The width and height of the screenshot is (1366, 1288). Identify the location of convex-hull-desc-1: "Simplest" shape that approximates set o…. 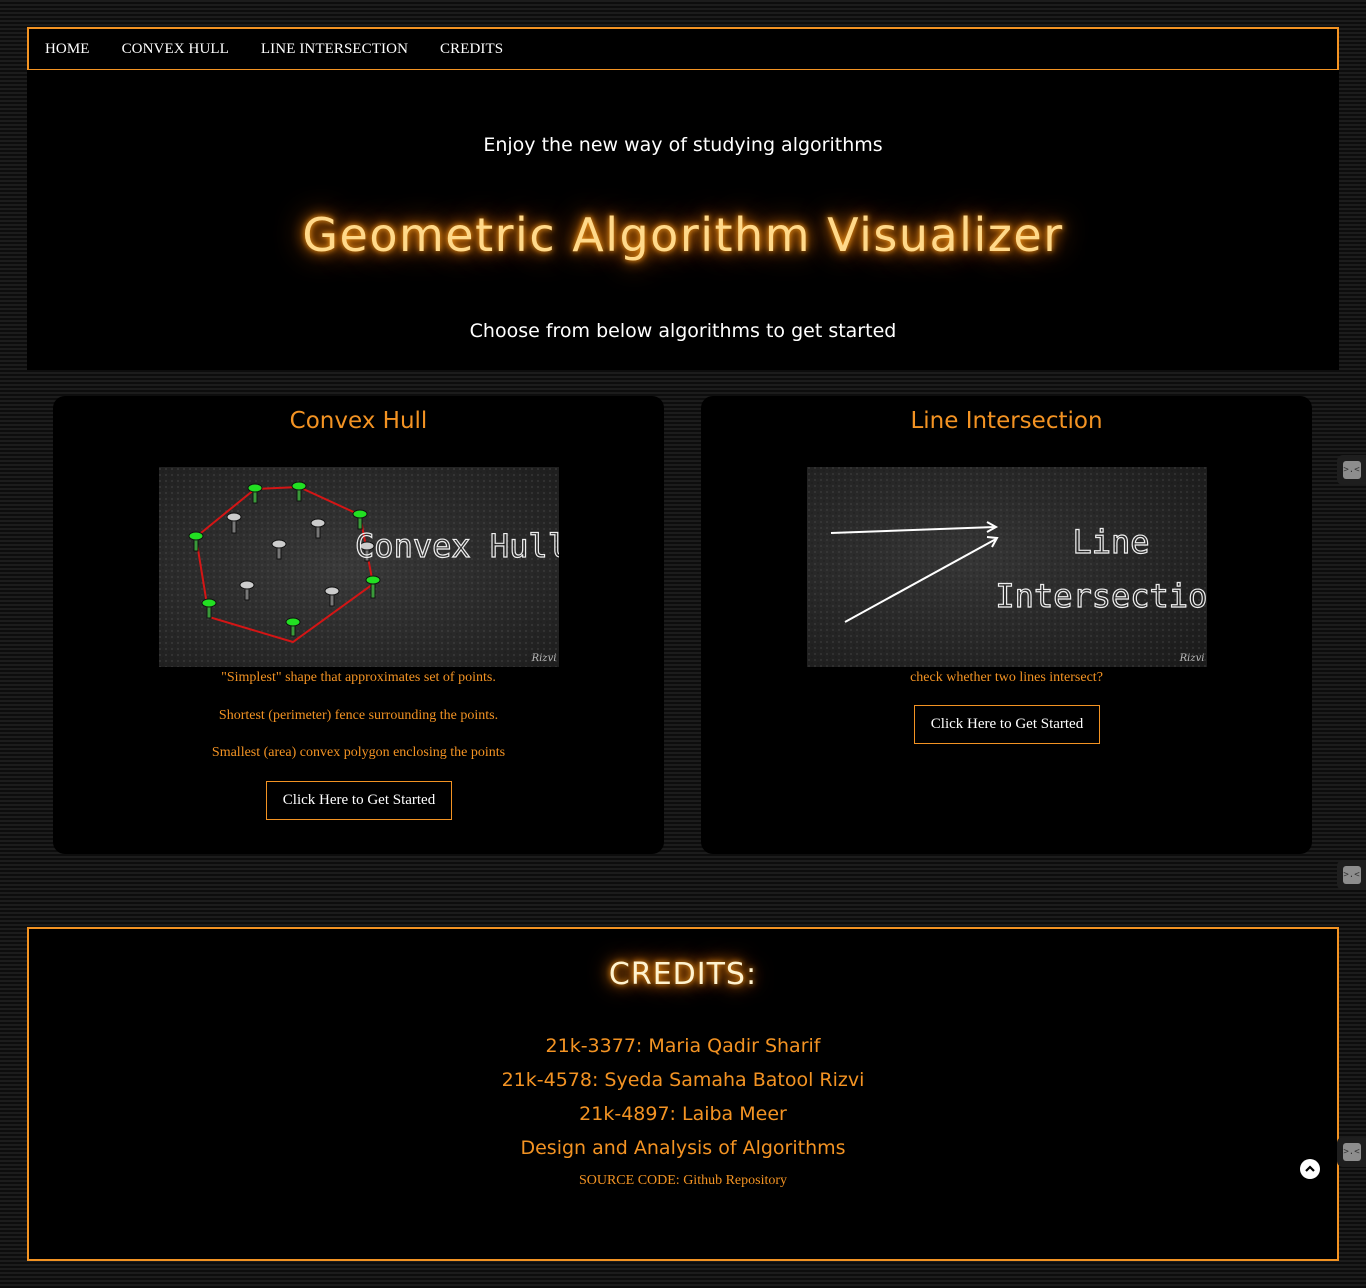
(358, 677).